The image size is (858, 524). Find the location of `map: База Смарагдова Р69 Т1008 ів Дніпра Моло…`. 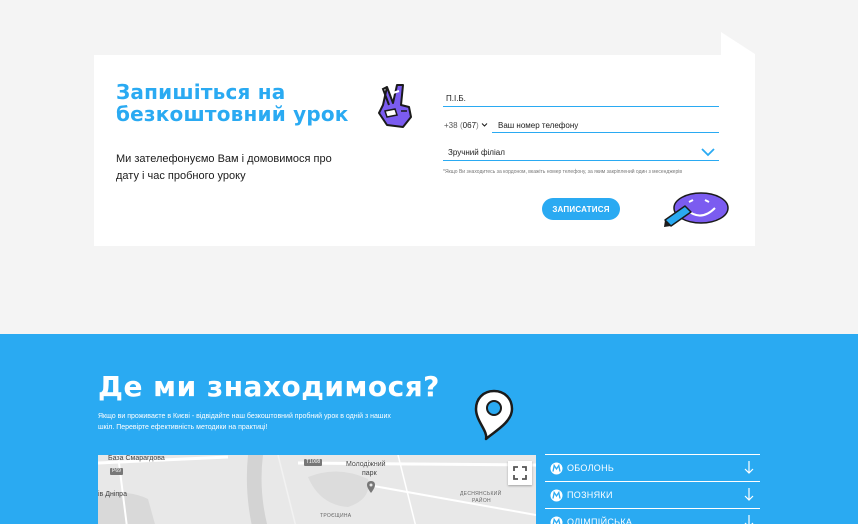

map: База Смарагдова Р69 Т1008 ів Дніпра Моло… is located at coordinates (317, 489).